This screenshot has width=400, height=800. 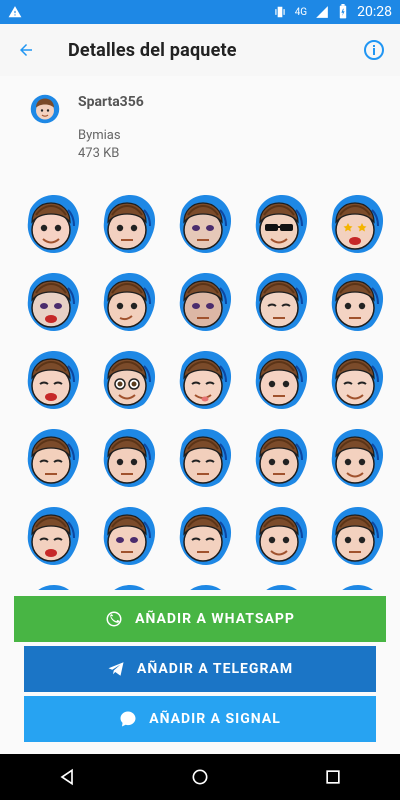 I want to click on nav-back-button, so click(x=67, y=777).